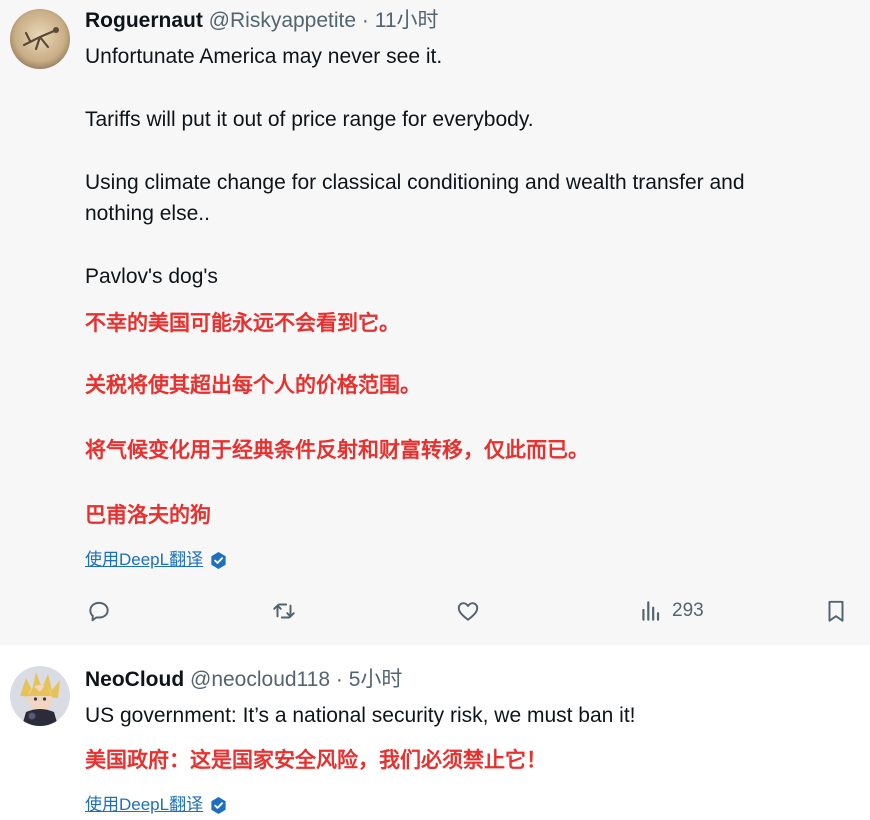 The width and height of the screenshot is (870, 820). I want to click on retweet-button, so click(284, 611).